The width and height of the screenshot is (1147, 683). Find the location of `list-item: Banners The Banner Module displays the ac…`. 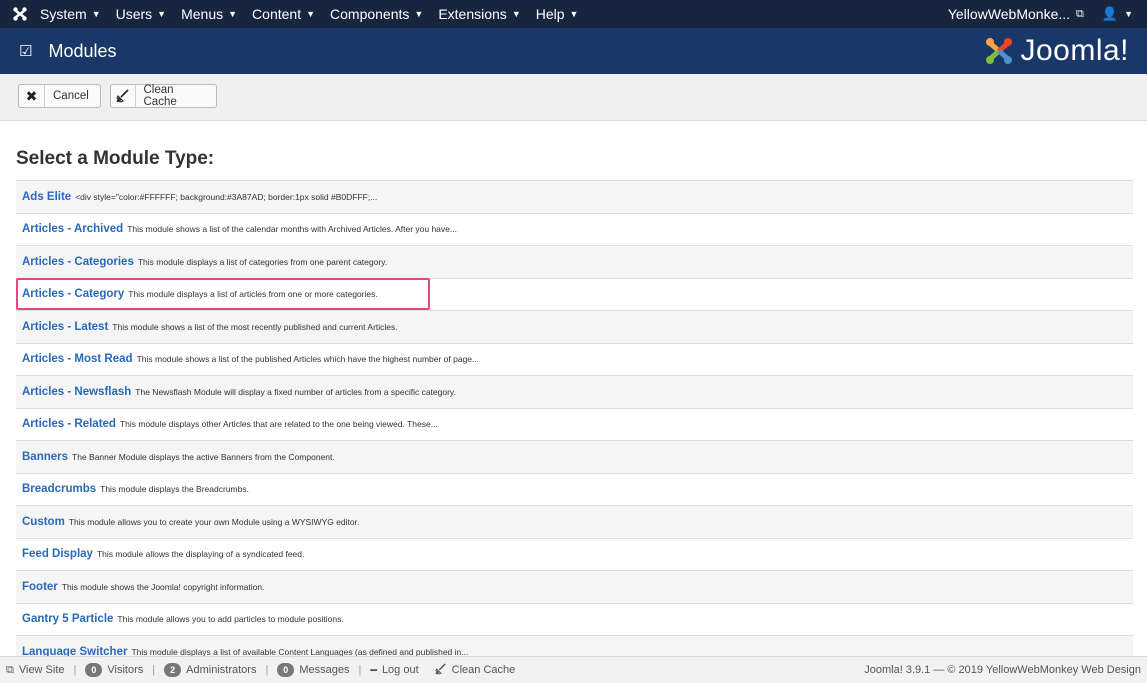

list-item: Banners The Banner Module displays the ac… is located at coordinates (574, 457).